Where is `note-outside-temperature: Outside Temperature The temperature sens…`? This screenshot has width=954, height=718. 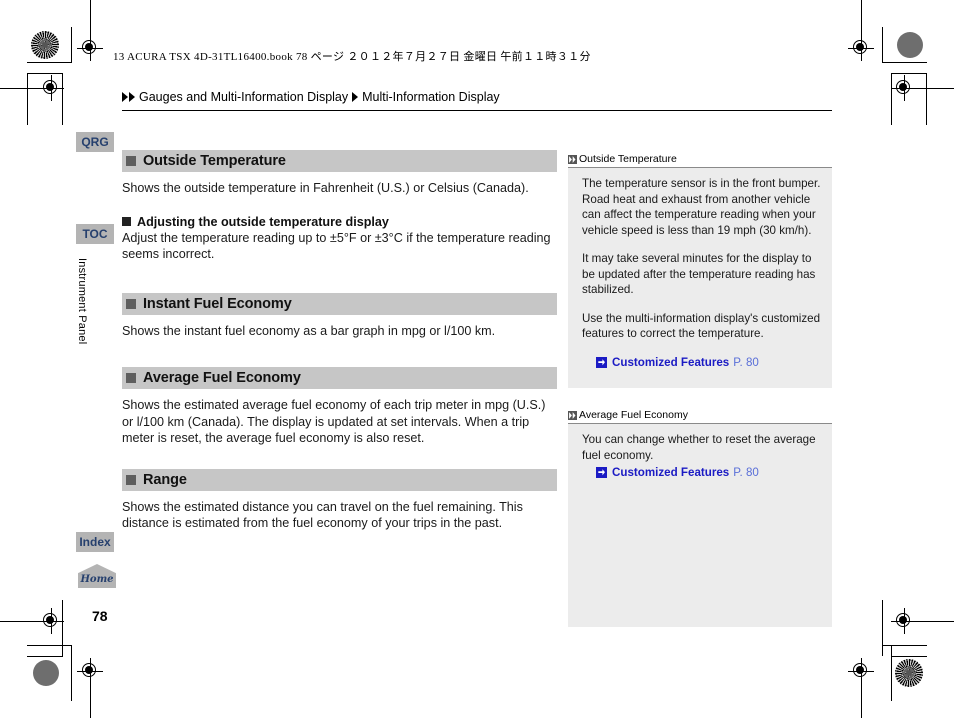
note-outside-temperature: Outside Temperature The temperature sens… is located at coordinates (700, 270).